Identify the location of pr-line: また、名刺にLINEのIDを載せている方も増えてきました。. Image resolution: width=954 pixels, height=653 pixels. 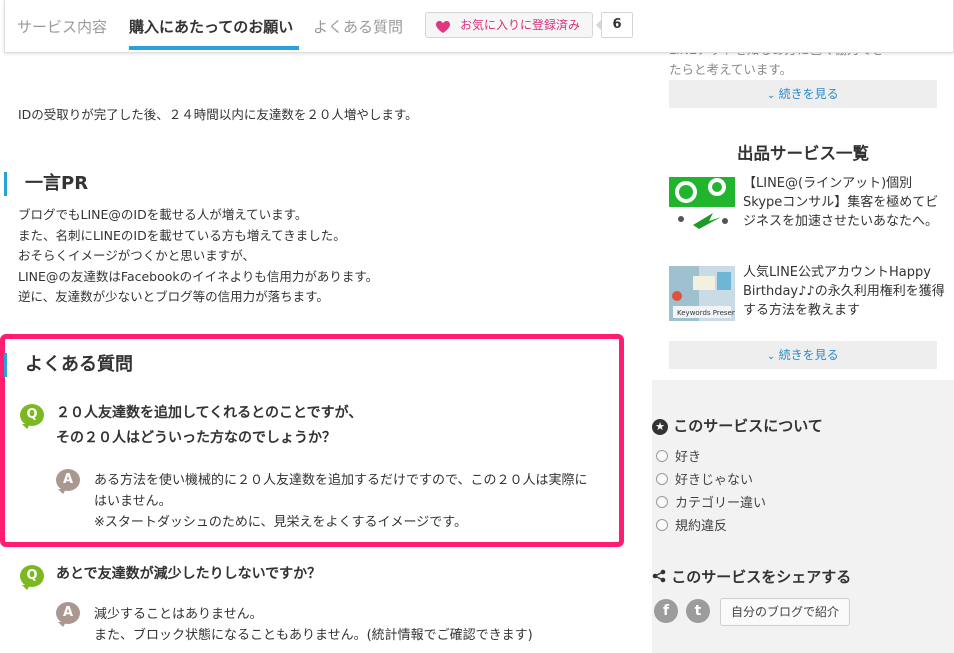
(182, 235).